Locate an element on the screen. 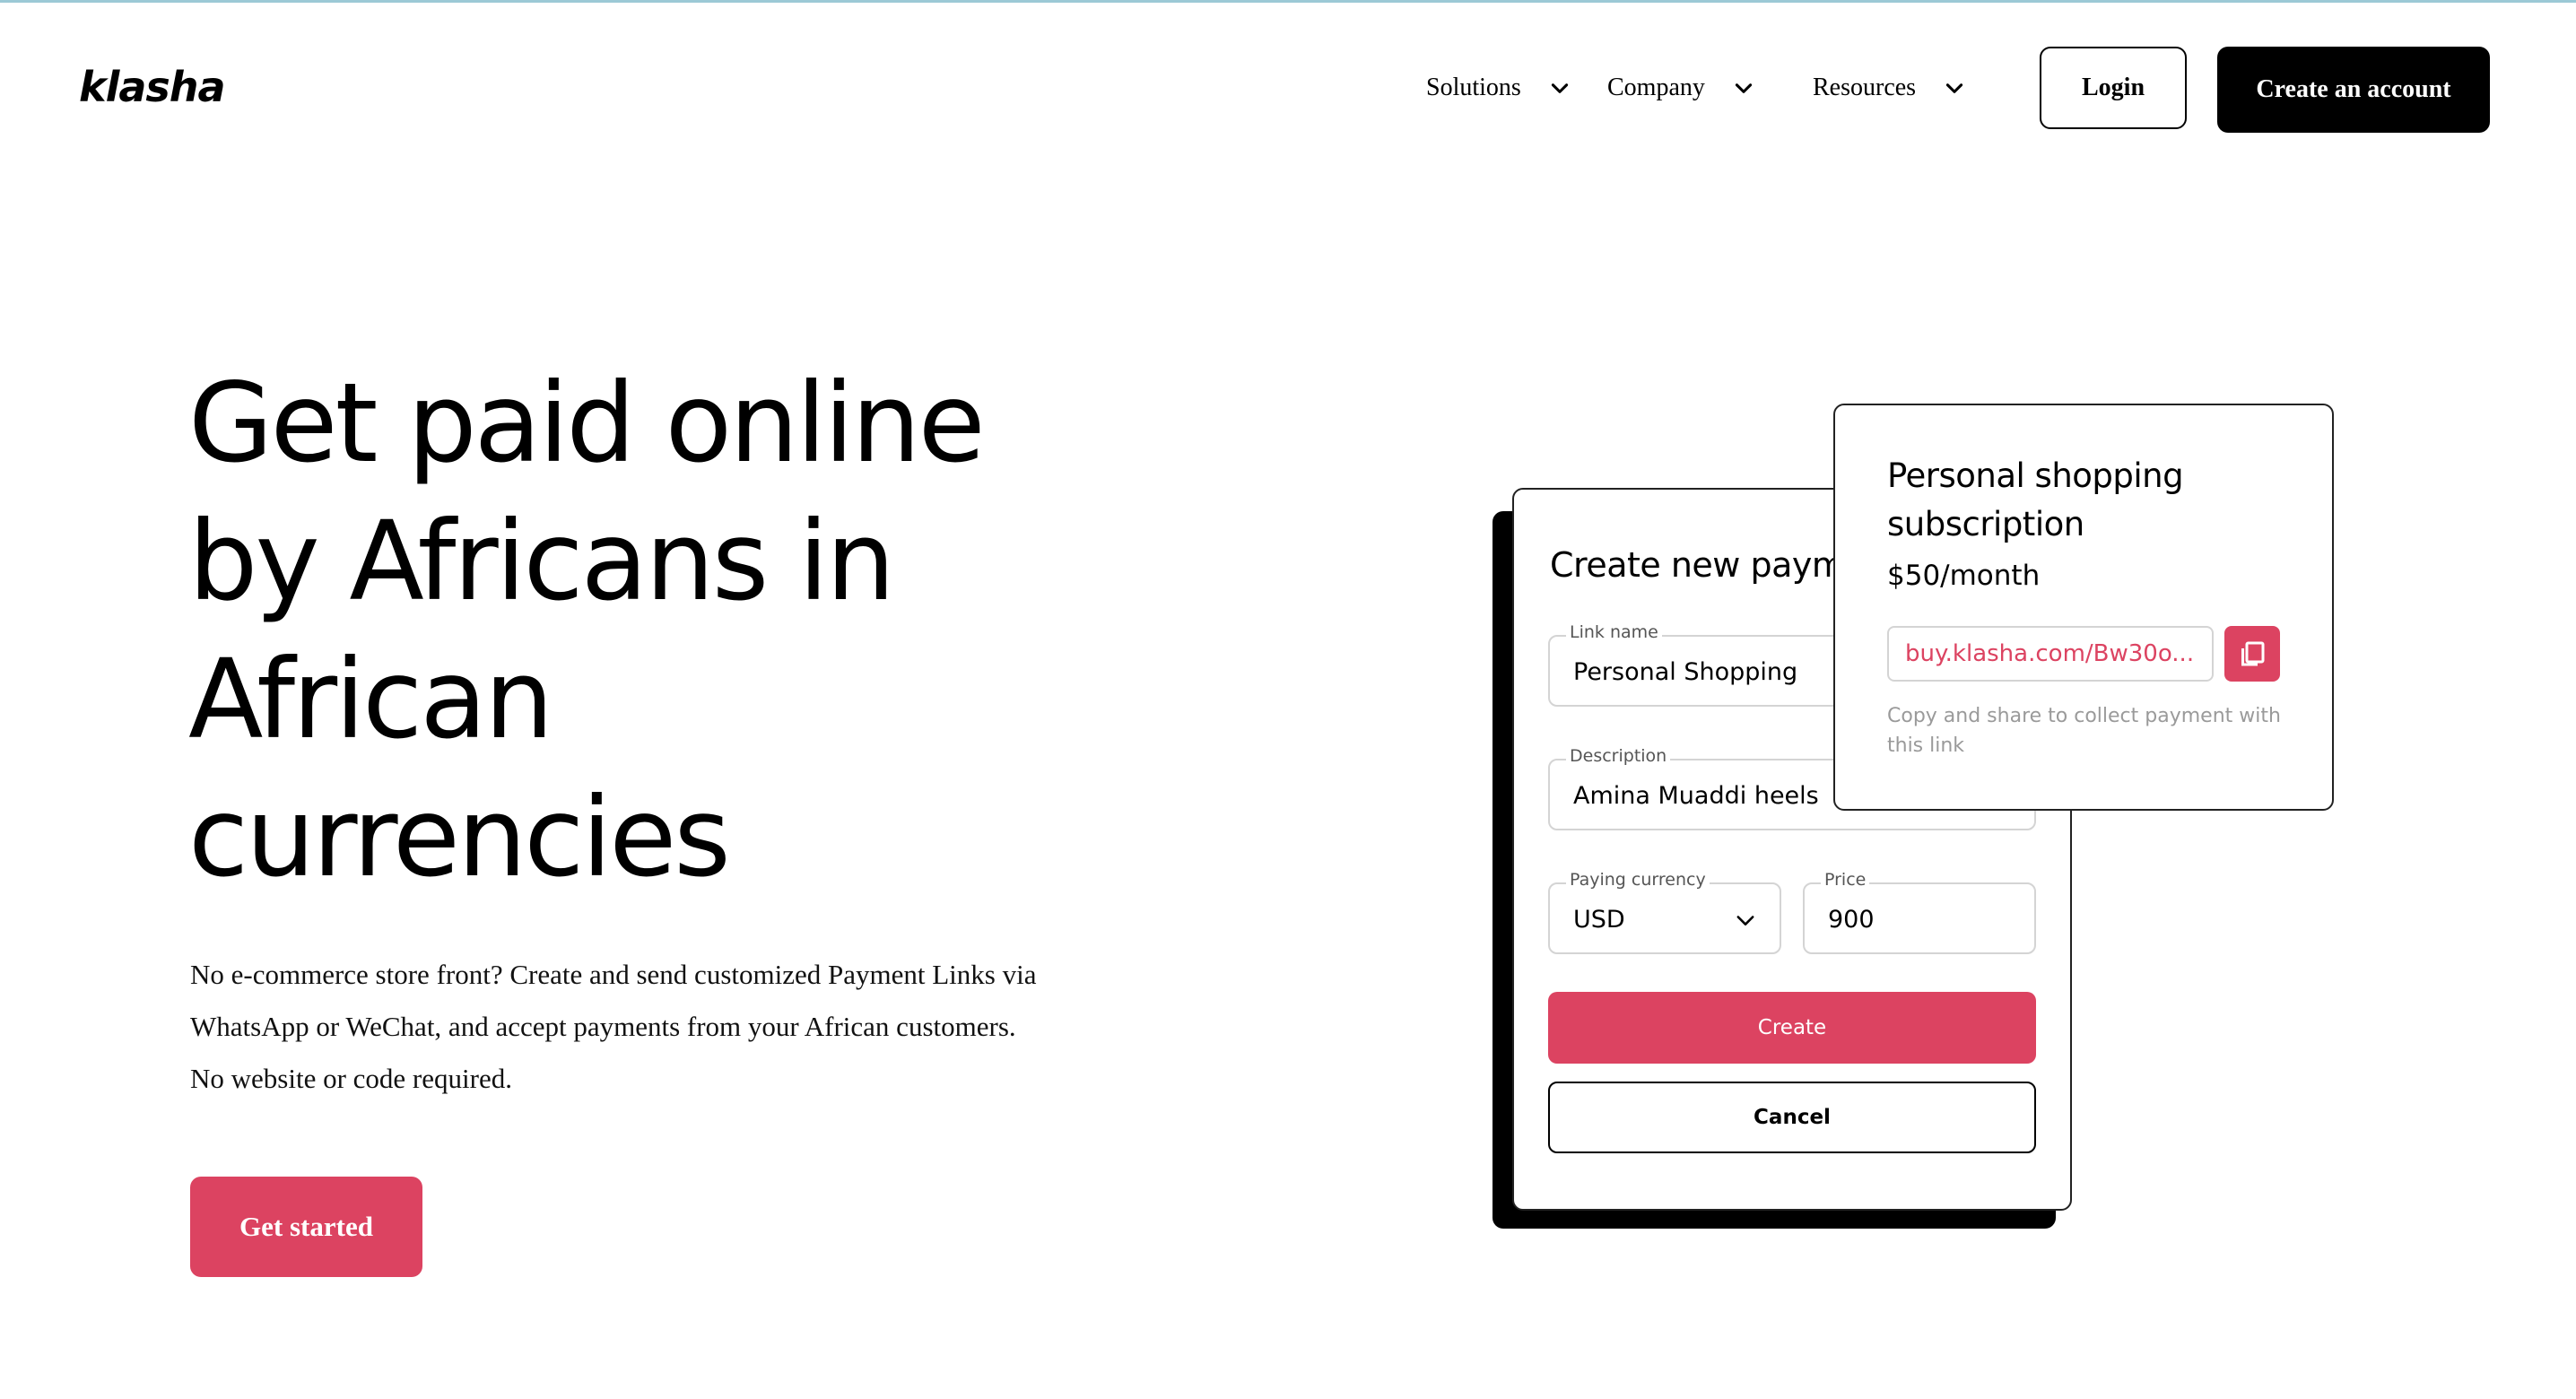 This screenshot has height=1399, width=2576. nav-item-solutions: Solutions is located at coordinates (1498, 88).